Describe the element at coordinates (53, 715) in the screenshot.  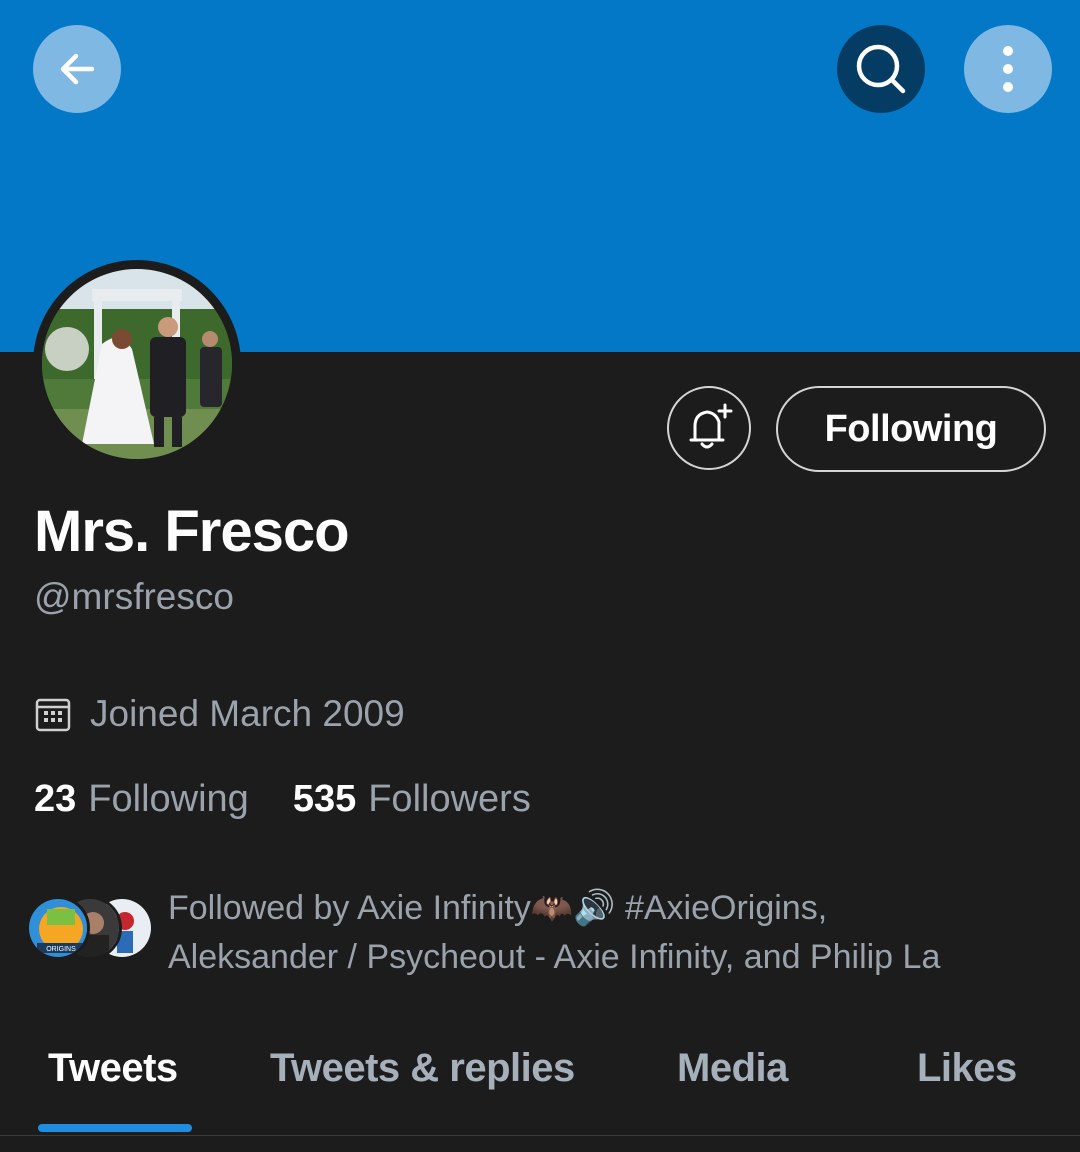
I see `calendar-icon` at that location.